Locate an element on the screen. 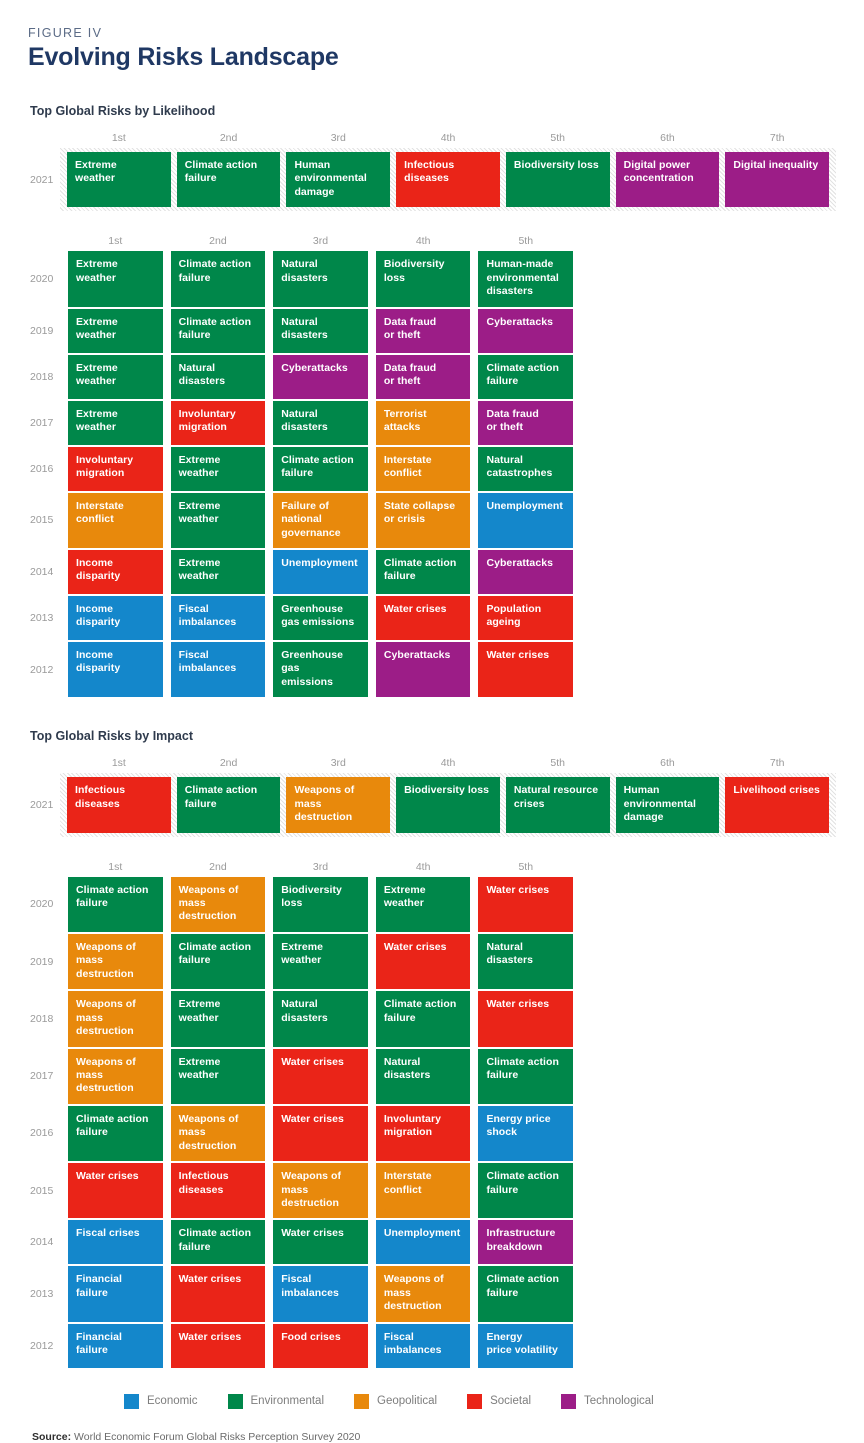 The width and height of the screenshot is (864, 1443). risk-cell: State collapse or crisis is located at coordinates (423, 520).